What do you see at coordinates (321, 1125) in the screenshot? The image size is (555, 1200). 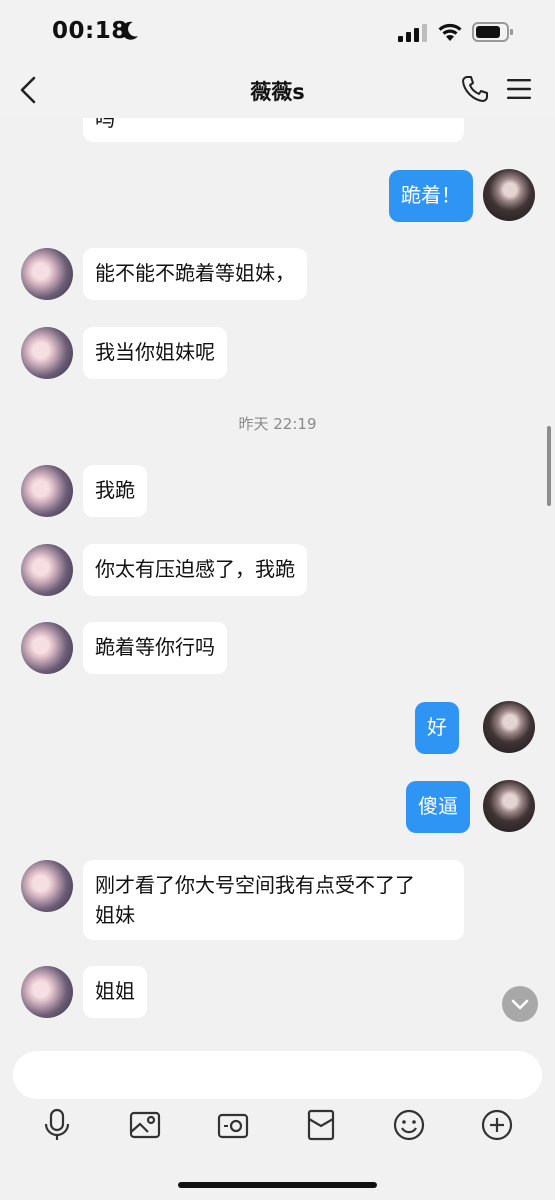 I see `red-packet-icon` at bounding box center [321, 1125].